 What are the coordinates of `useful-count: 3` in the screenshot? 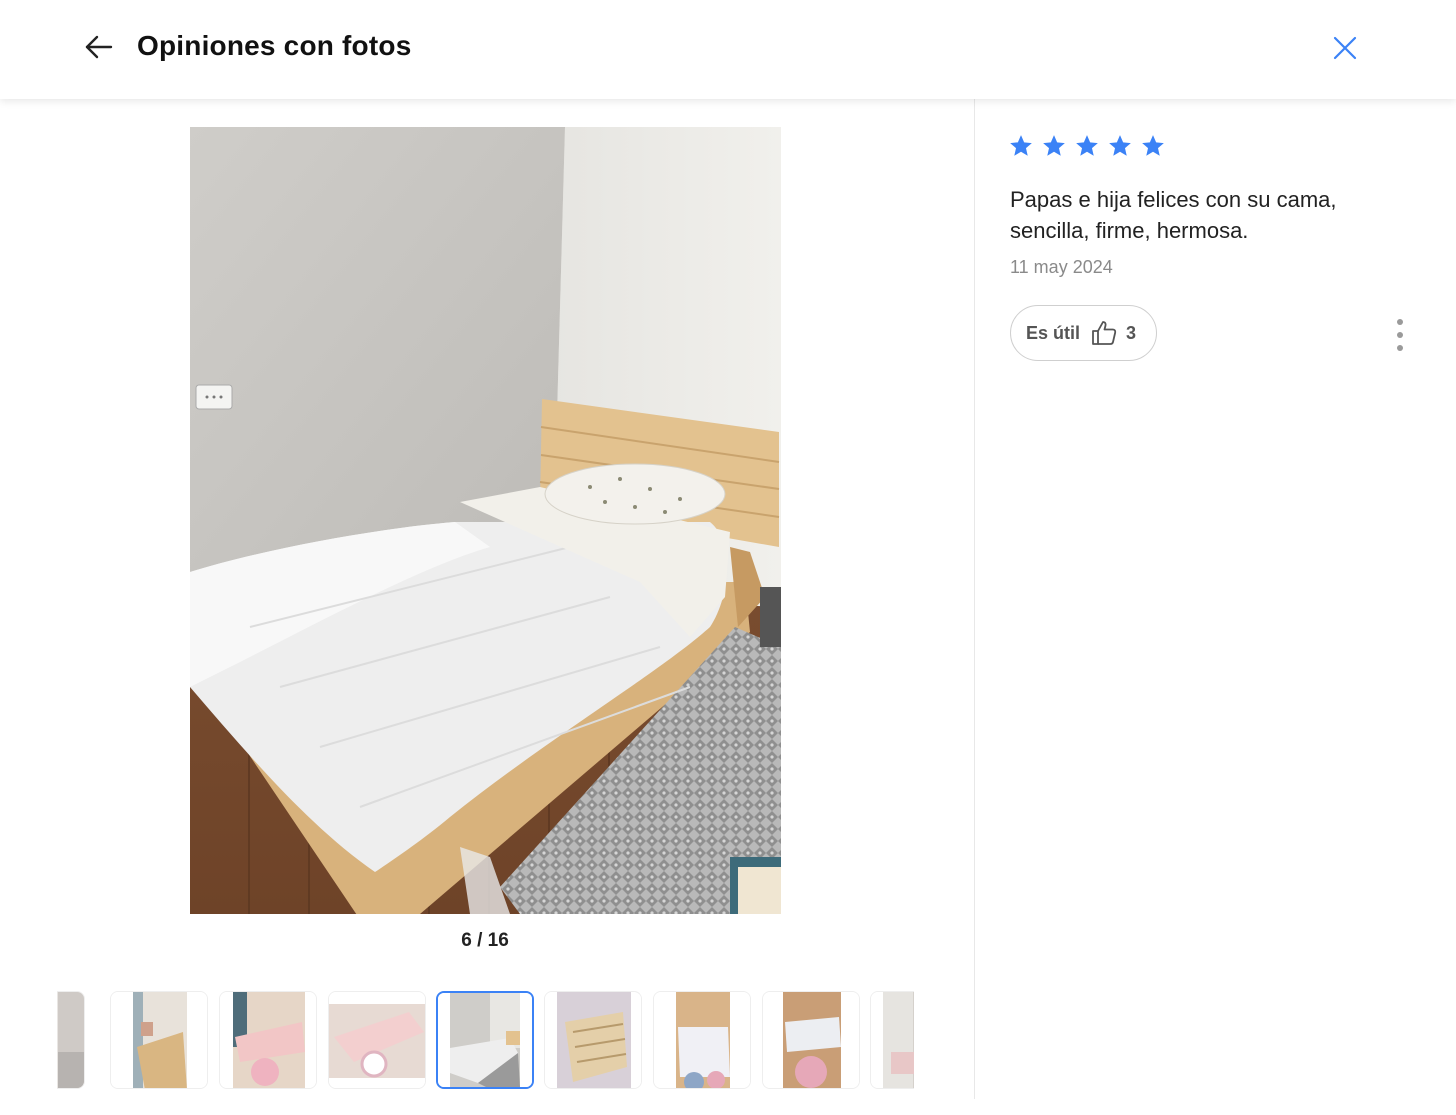 It's located at (1131, 332).